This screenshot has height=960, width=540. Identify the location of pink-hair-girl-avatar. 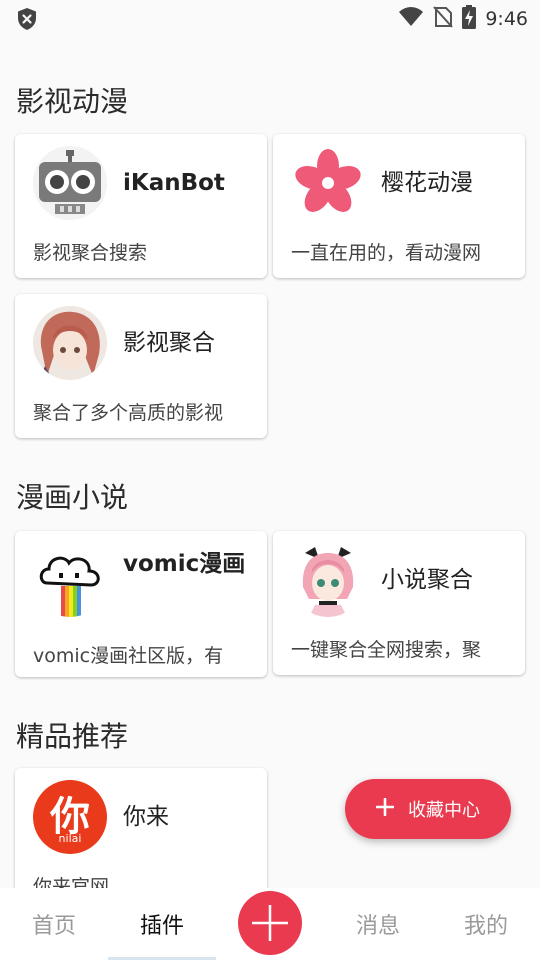
(328, 580).